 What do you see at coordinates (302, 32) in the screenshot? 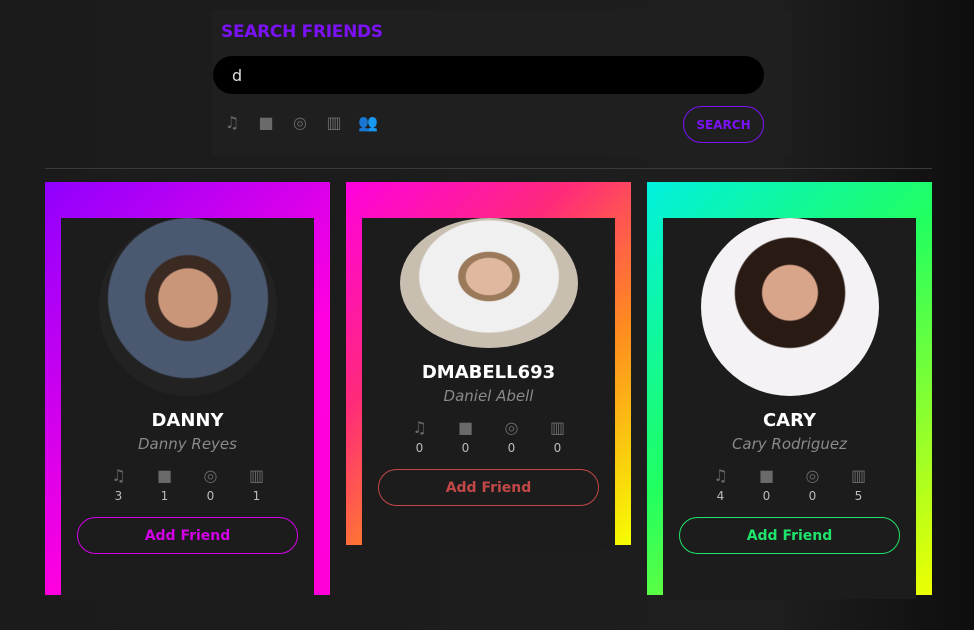
I see `search-title: SEARCH FRIENDS` at bounding box center [302, 32].